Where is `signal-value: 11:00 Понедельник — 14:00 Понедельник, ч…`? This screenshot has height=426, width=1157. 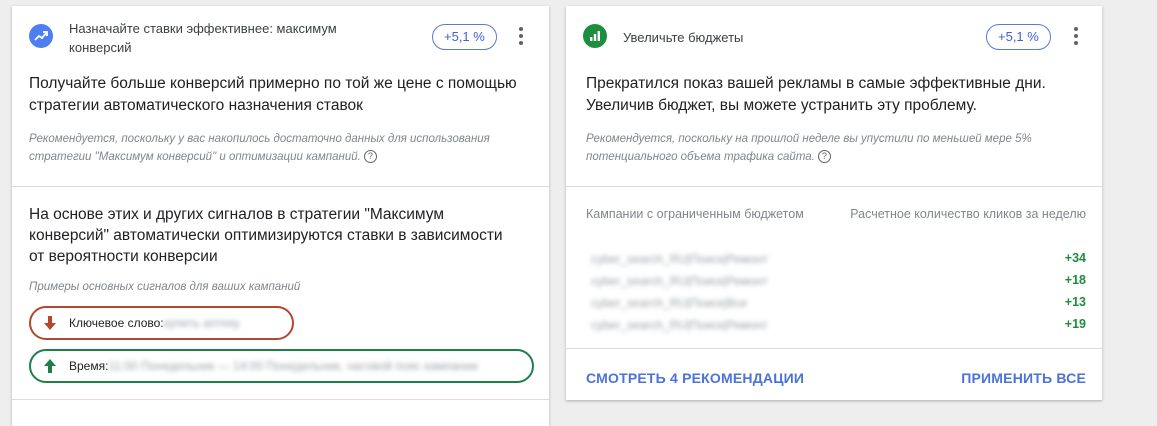 signal-value: 11:00 Понедельник — 14:00 Понедельник, ч… is located at coordinates (293, 366).